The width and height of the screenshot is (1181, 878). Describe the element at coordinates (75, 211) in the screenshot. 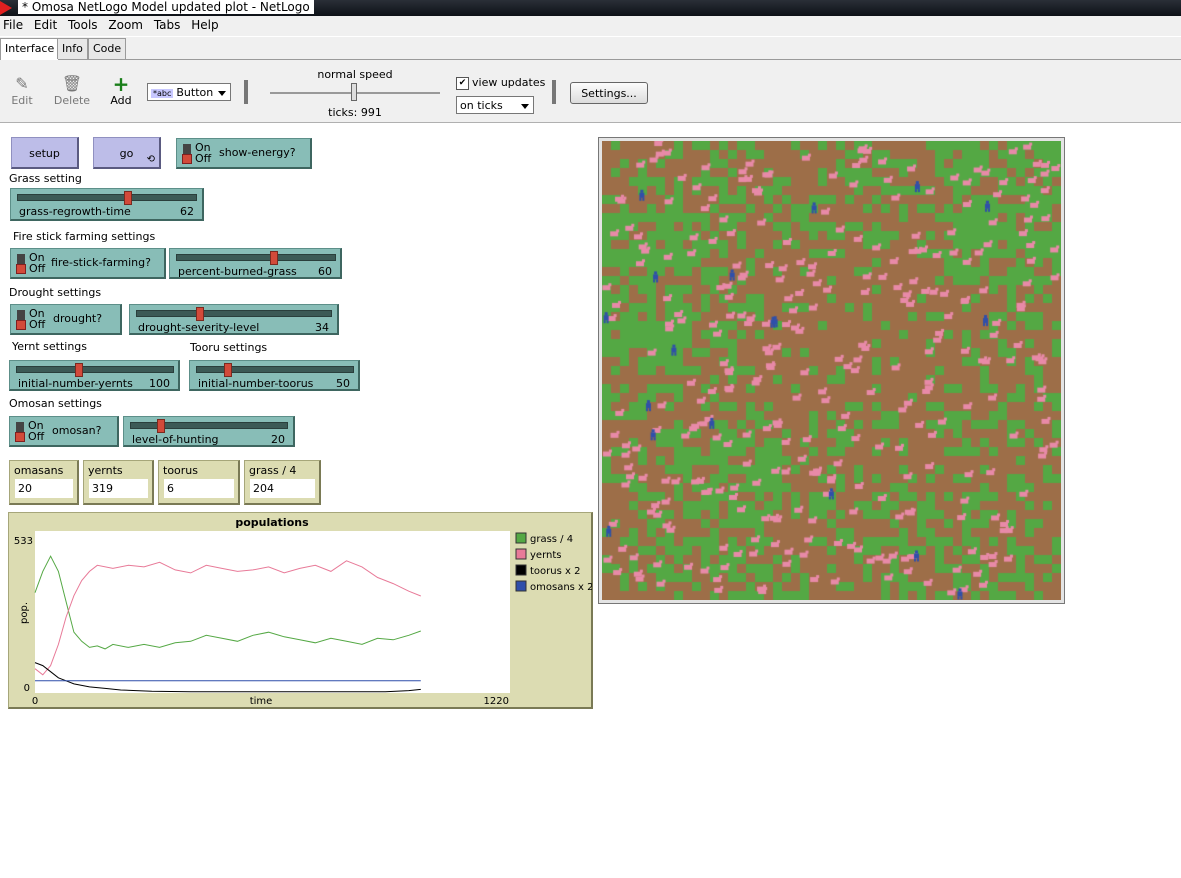

I see `slider-label: grass-regrowth-time` at that location.